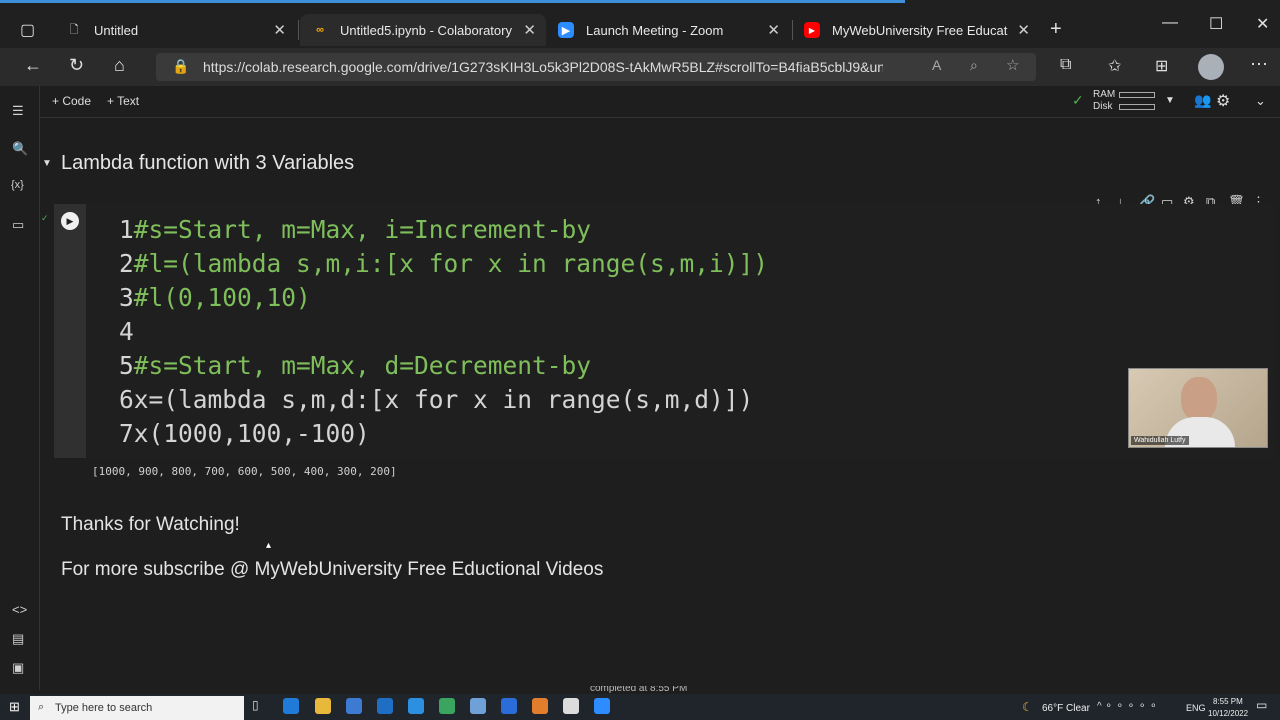  Describe the element at coordinates (1056, 29) in the screenshot. I see `new-tab-button: +` at that location.